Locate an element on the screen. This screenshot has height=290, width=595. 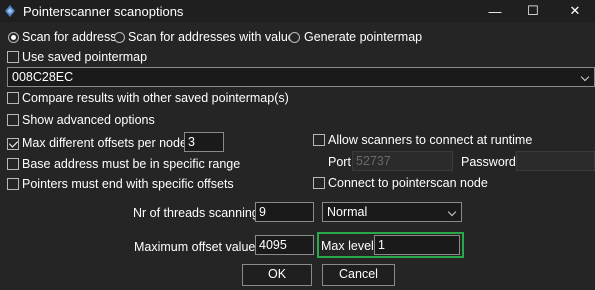
threads-input: 9 is located at coordinates (284, 212).